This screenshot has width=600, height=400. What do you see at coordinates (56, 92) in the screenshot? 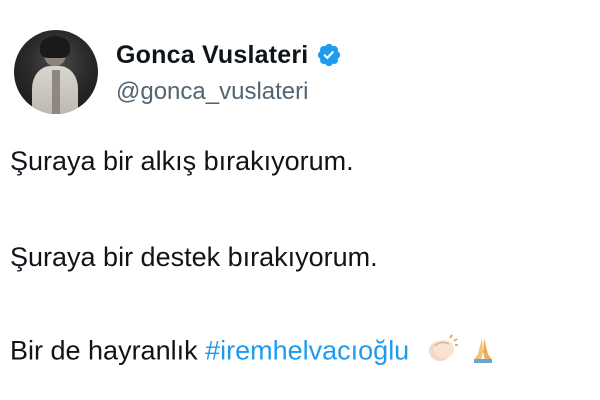
I see `avatar-figure-shadow` at bounding box center [56, 92].